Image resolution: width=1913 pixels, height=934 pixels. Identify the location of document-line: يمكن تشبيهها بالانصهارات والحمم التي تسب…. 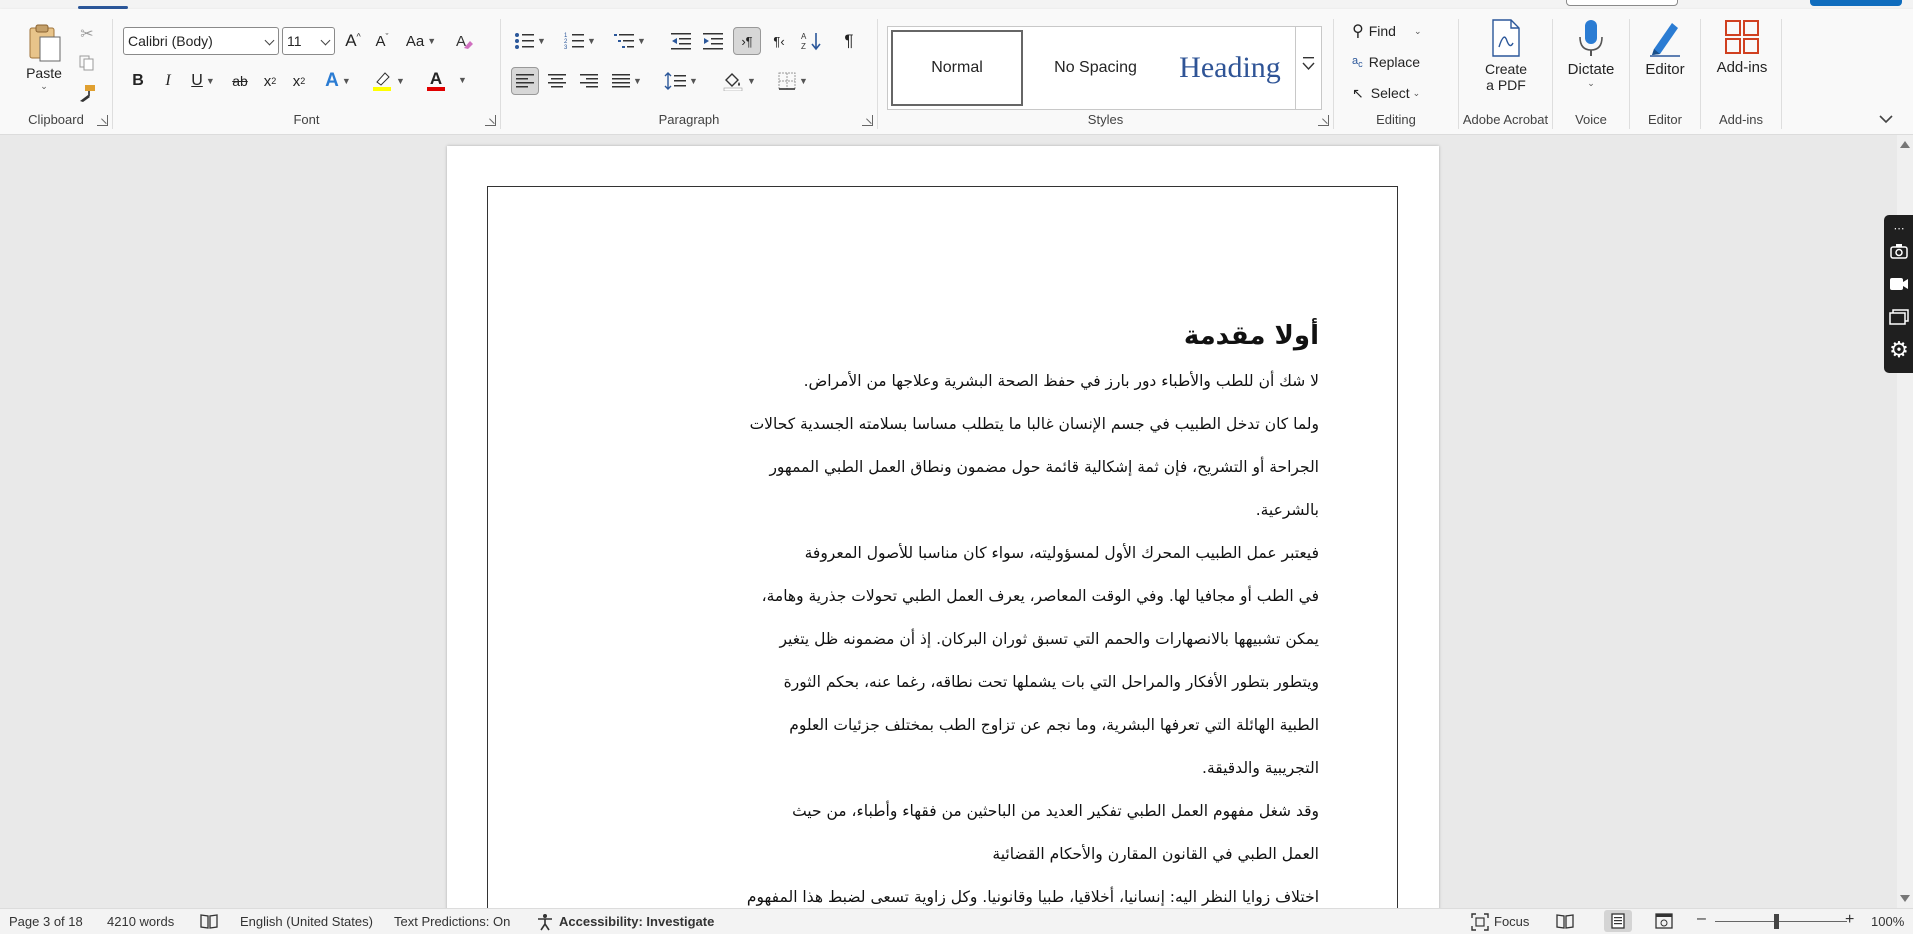
(1050, 639).